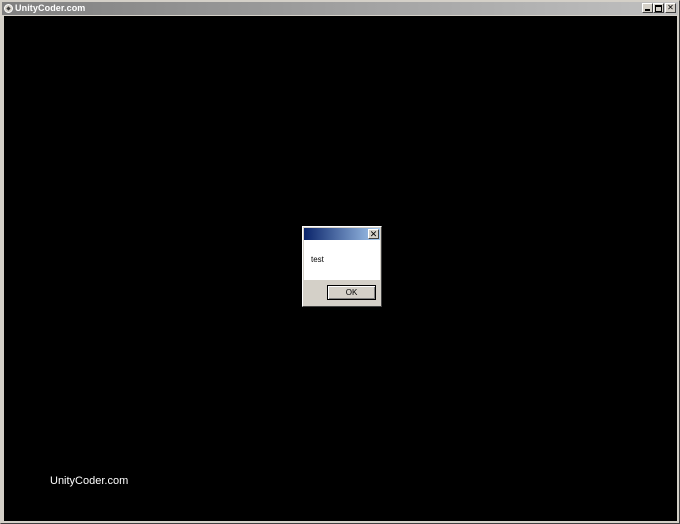 Image resolution: width=680 pixels, height=524 pixels. I want to click on maximize-button, so click(658, 8).